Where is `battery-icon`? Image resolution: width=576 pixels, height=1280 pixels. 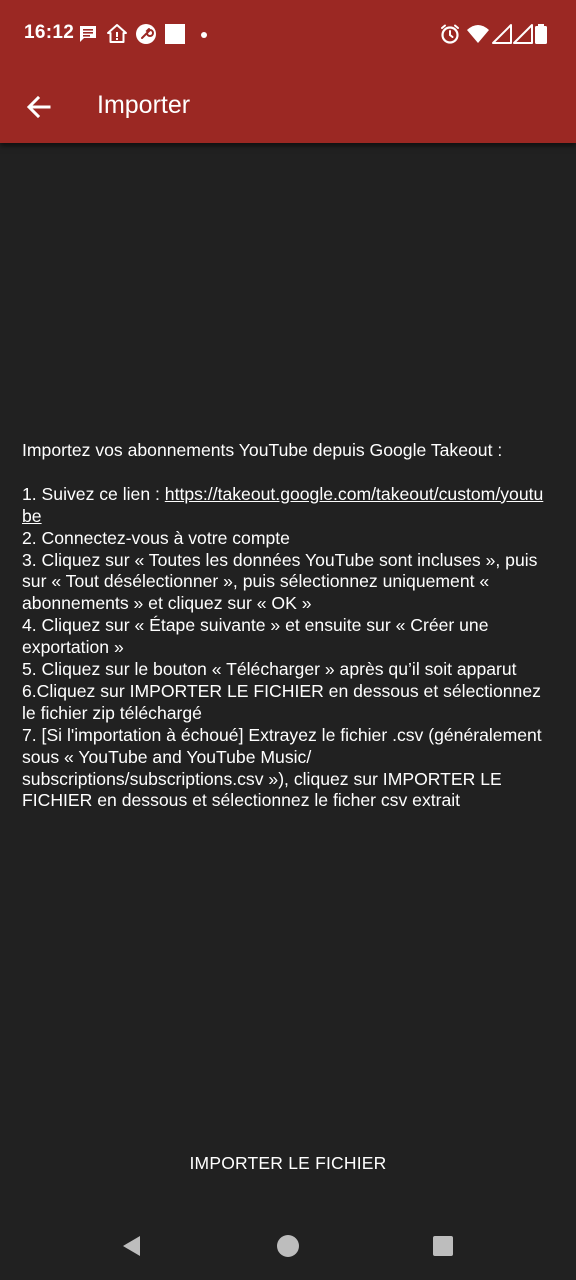 battery-icon is located at coordinates (541, 34).